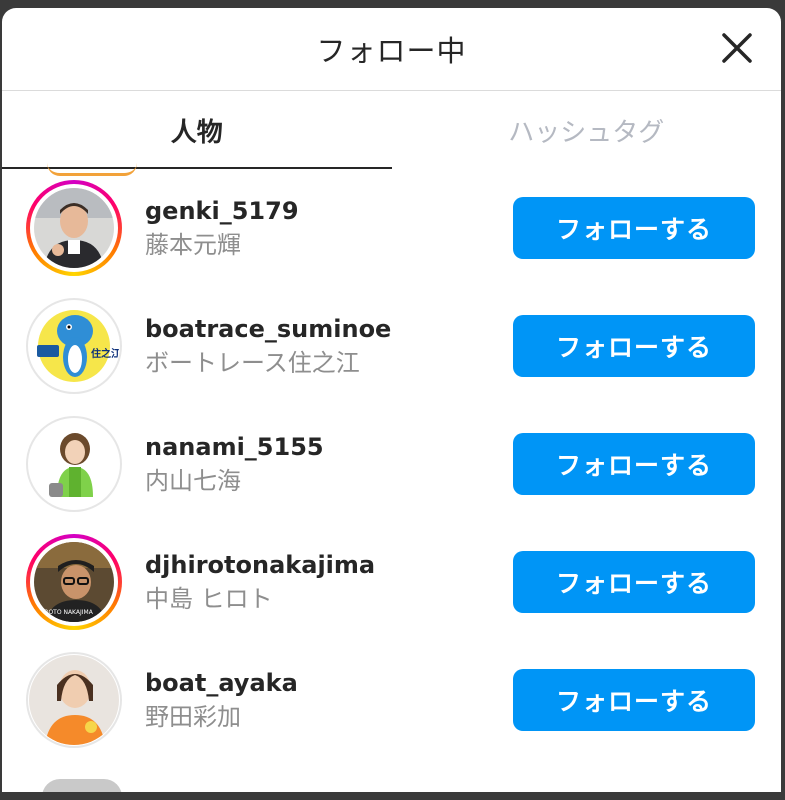 The height and width of the screenshot is (800, 785). I want to click on list-item: 住之江 boatrace_suminoe ボートレース住之江 フォローする, so click(391, 346).